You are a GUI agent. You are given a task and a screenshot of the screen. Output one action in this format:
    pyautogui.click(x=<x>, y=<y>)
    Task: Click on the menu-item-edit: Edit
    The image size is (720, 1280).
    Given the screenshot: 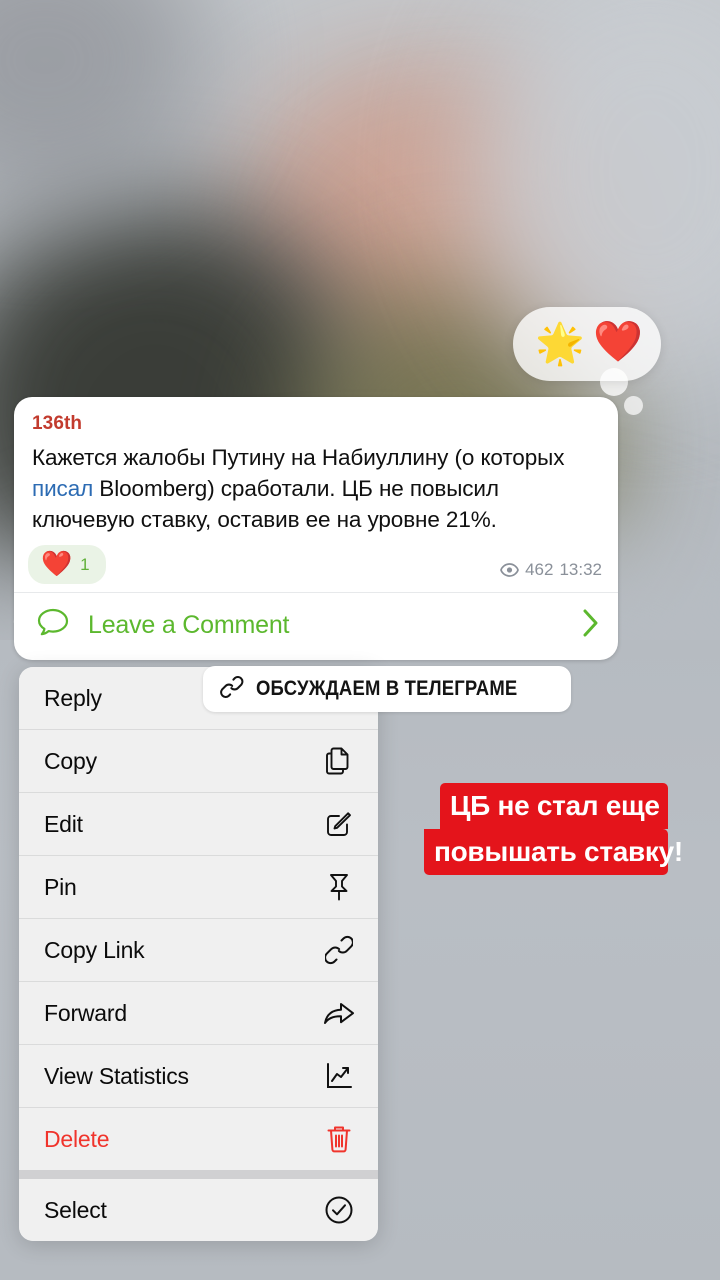 What is the action you would take?
    pyautogui.click(x=198, y=824)
    